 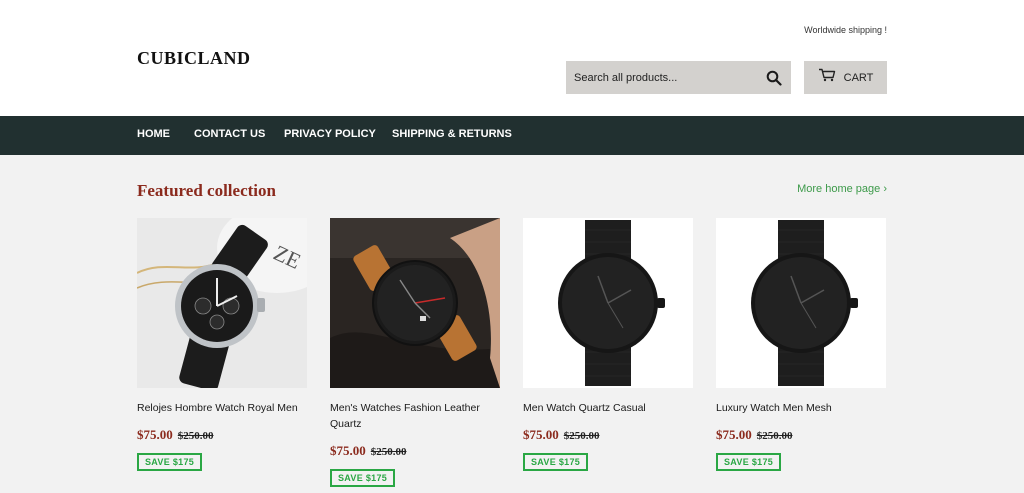 I want to click on product-image: ZE, so click(x=222, y=303).